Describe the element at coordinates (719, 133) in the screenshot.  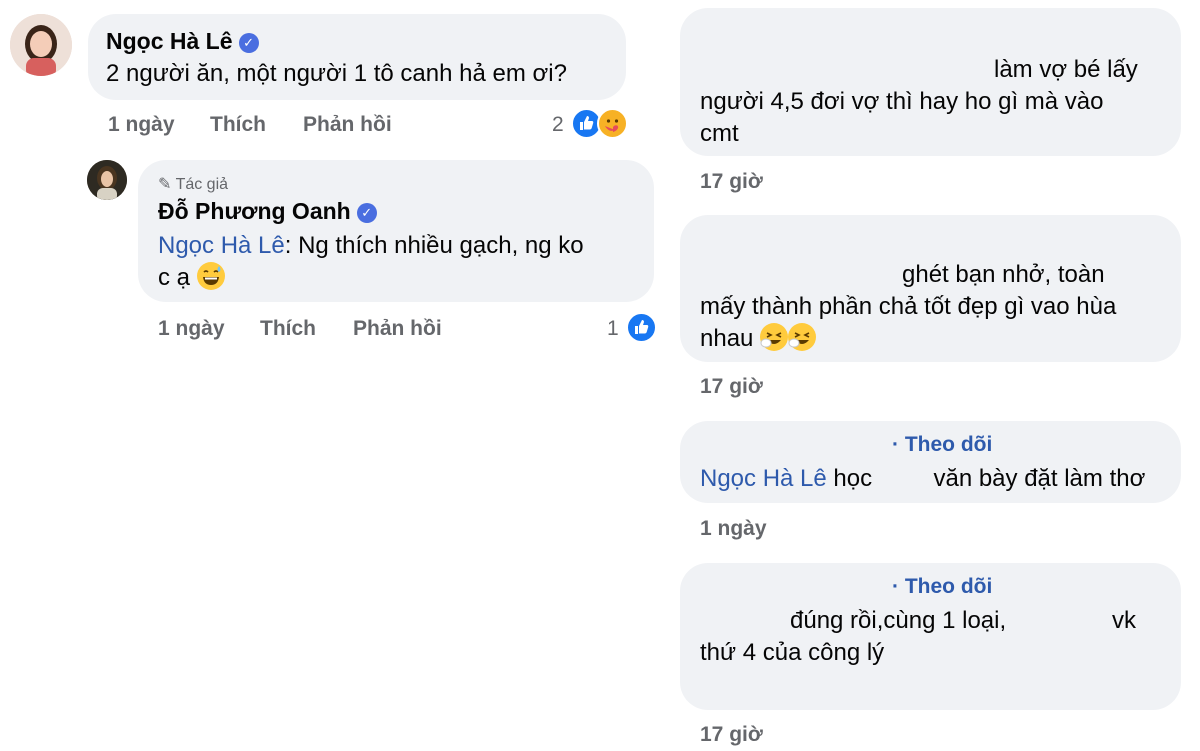
I see `comment-text: cmt` at that location.